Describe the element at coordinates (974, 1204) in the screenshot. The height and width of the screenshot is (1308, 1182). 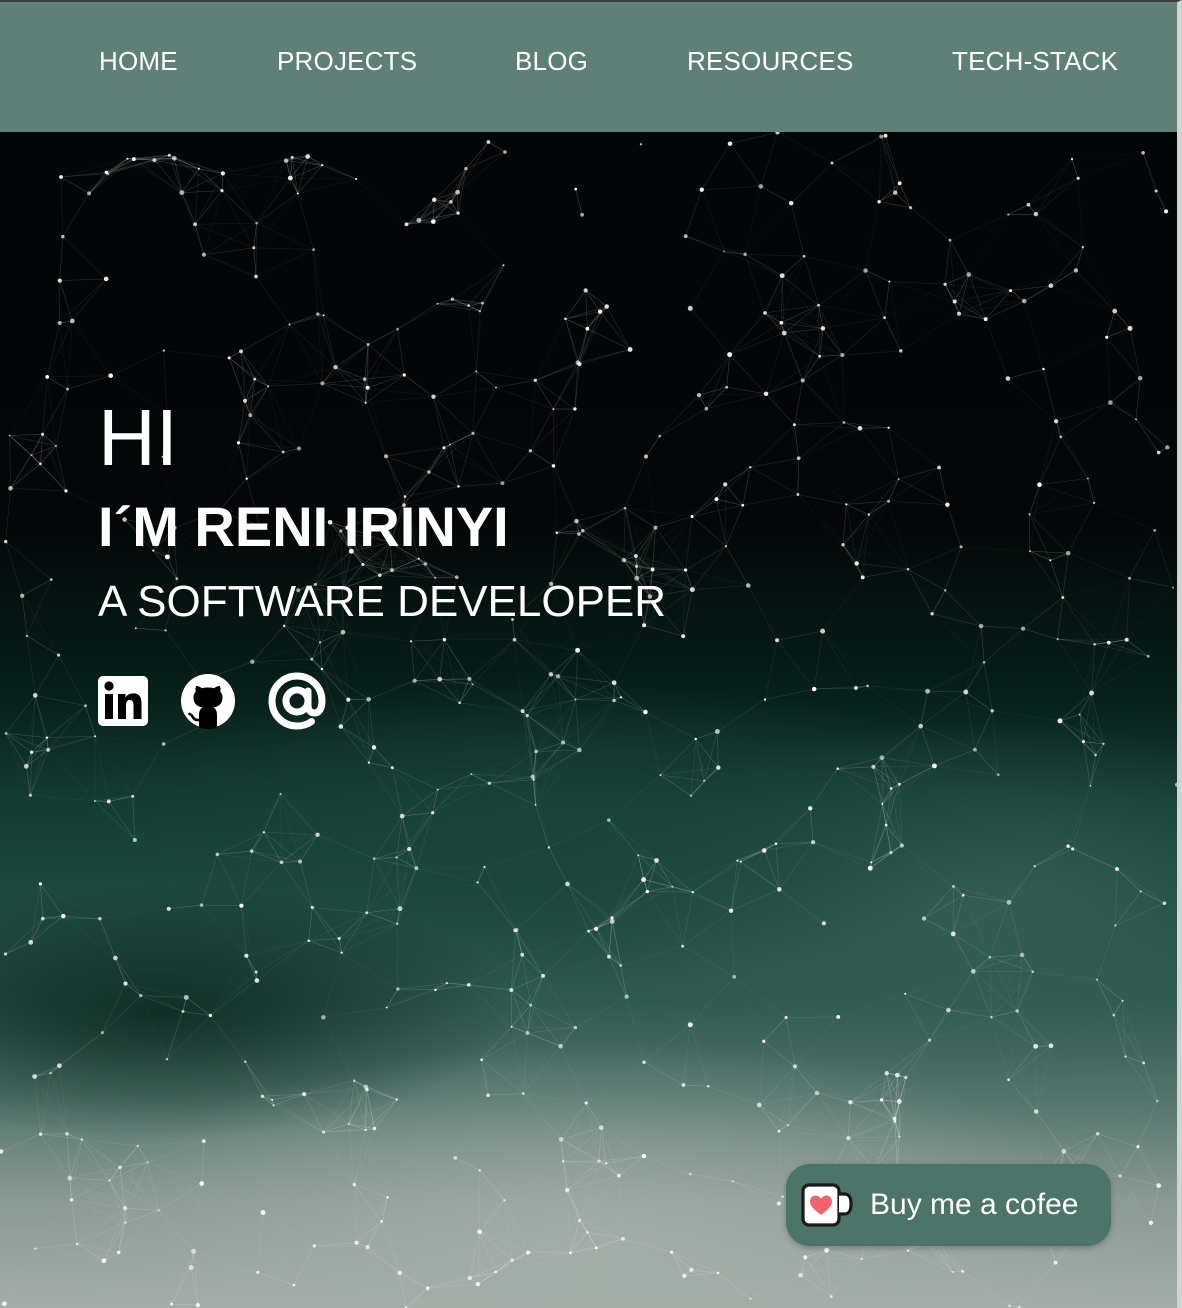
I see `buy-me-a-coffee-label: Buy me a cofee` at that location.